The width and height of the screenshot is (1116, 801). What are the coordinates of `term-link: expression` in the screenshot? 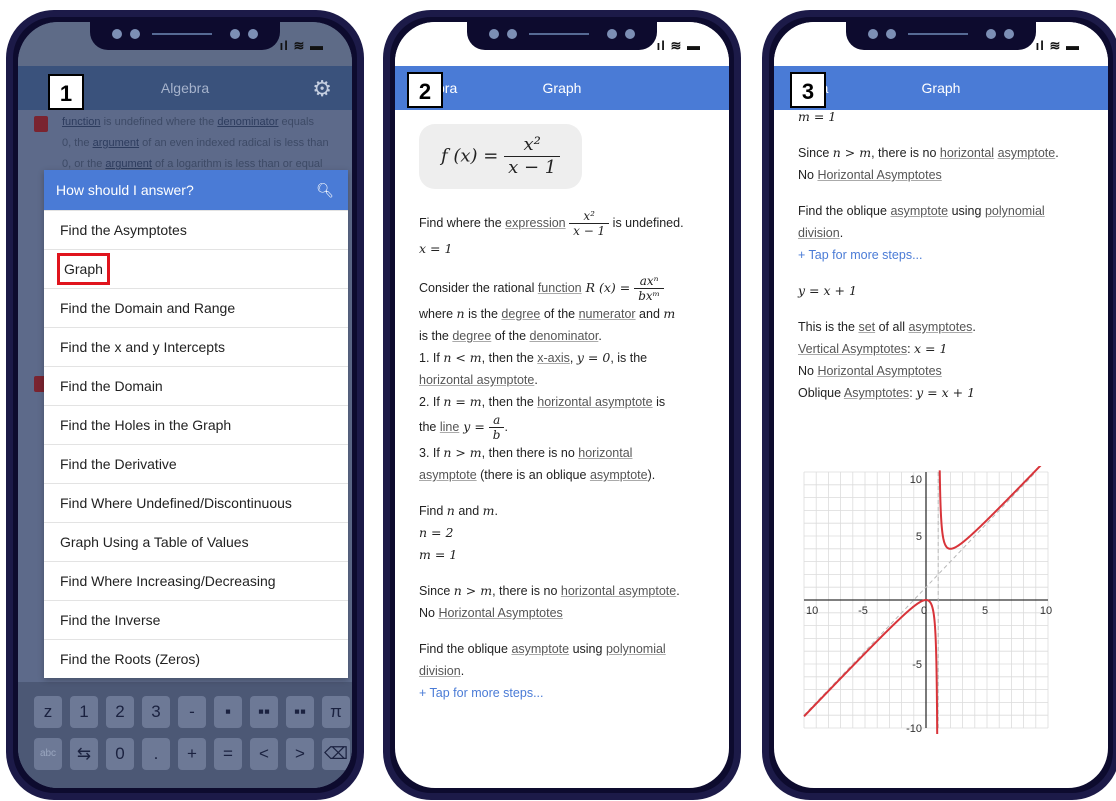 It's located at (535, 223).